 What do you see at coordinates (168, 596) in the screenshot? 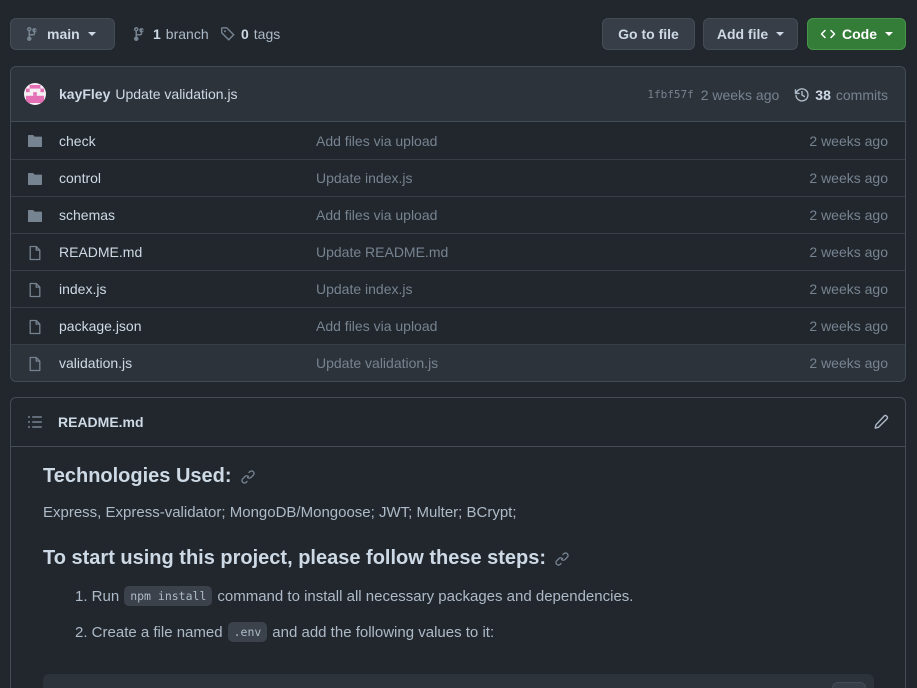
I see `inline-code: npm install` at bounding box center [168, 596].